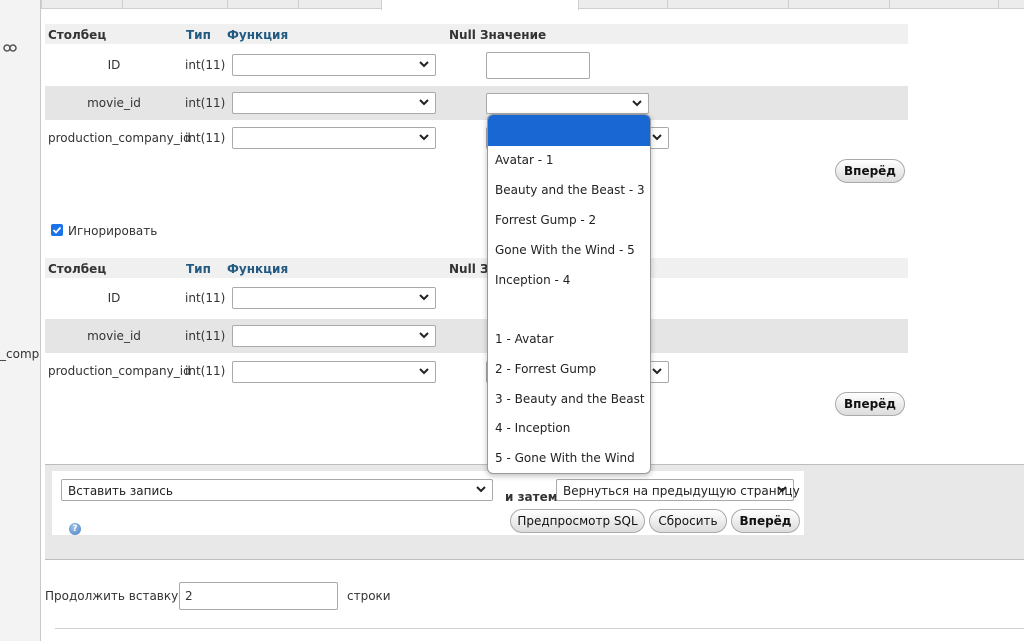  What do you see at coordinates (480, 5) in the screenshot?
I see `tab-insert` at bounding box center [480, 5].